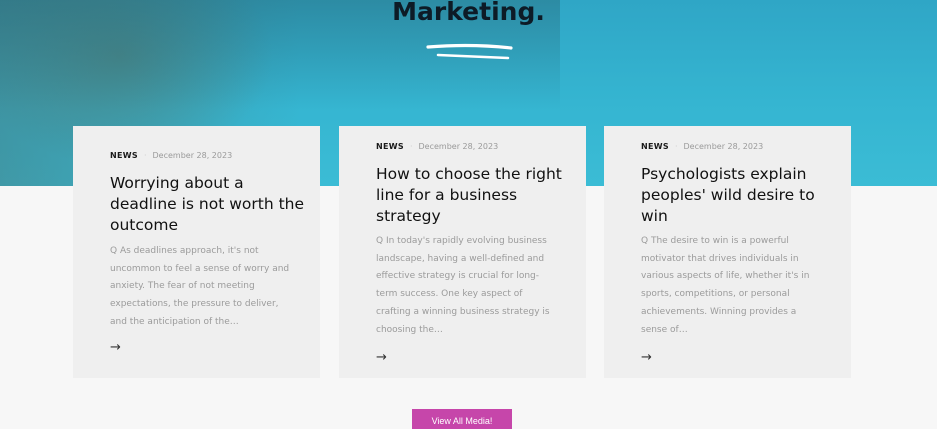  I want to click on view-all-media-button: View All Media!, so click(462, 419).